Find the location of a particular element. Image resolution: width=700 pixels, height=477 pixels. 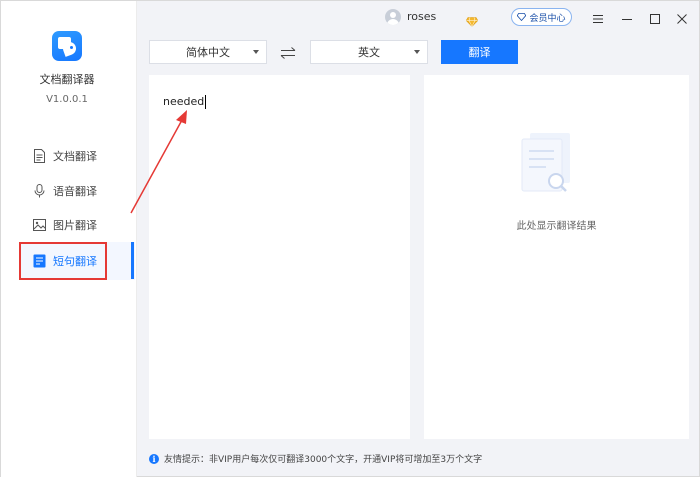

app-version: V1.0.0.1 is located at coordinates (67, 99).